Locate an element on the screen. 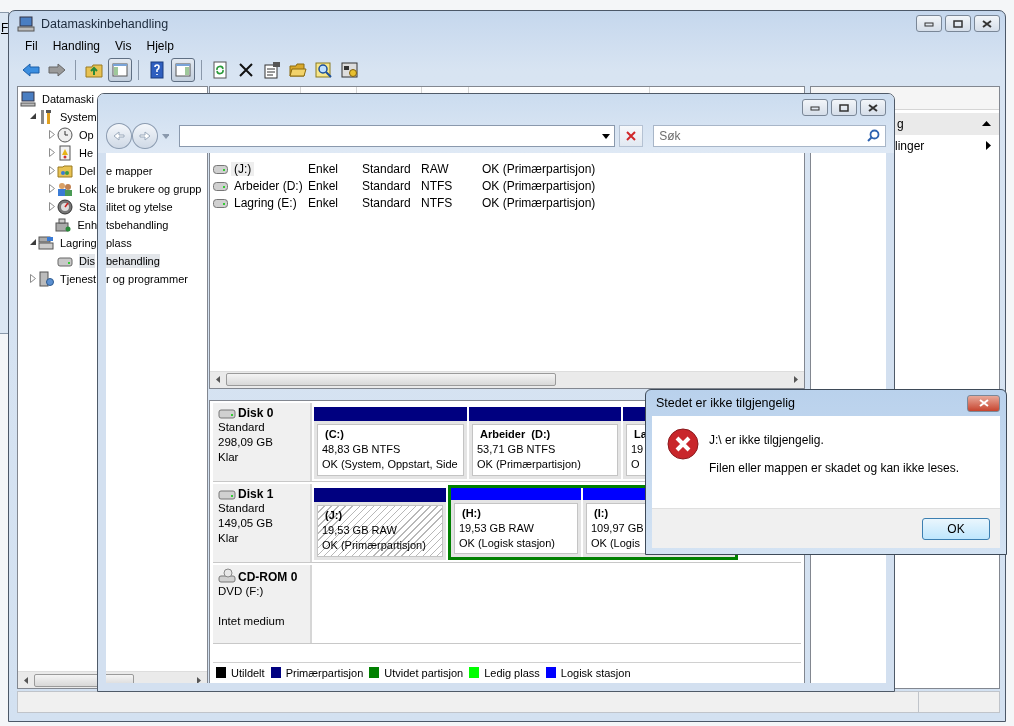  partition-size: 53,71 GB NTFS is located at coordinates (516, 449).